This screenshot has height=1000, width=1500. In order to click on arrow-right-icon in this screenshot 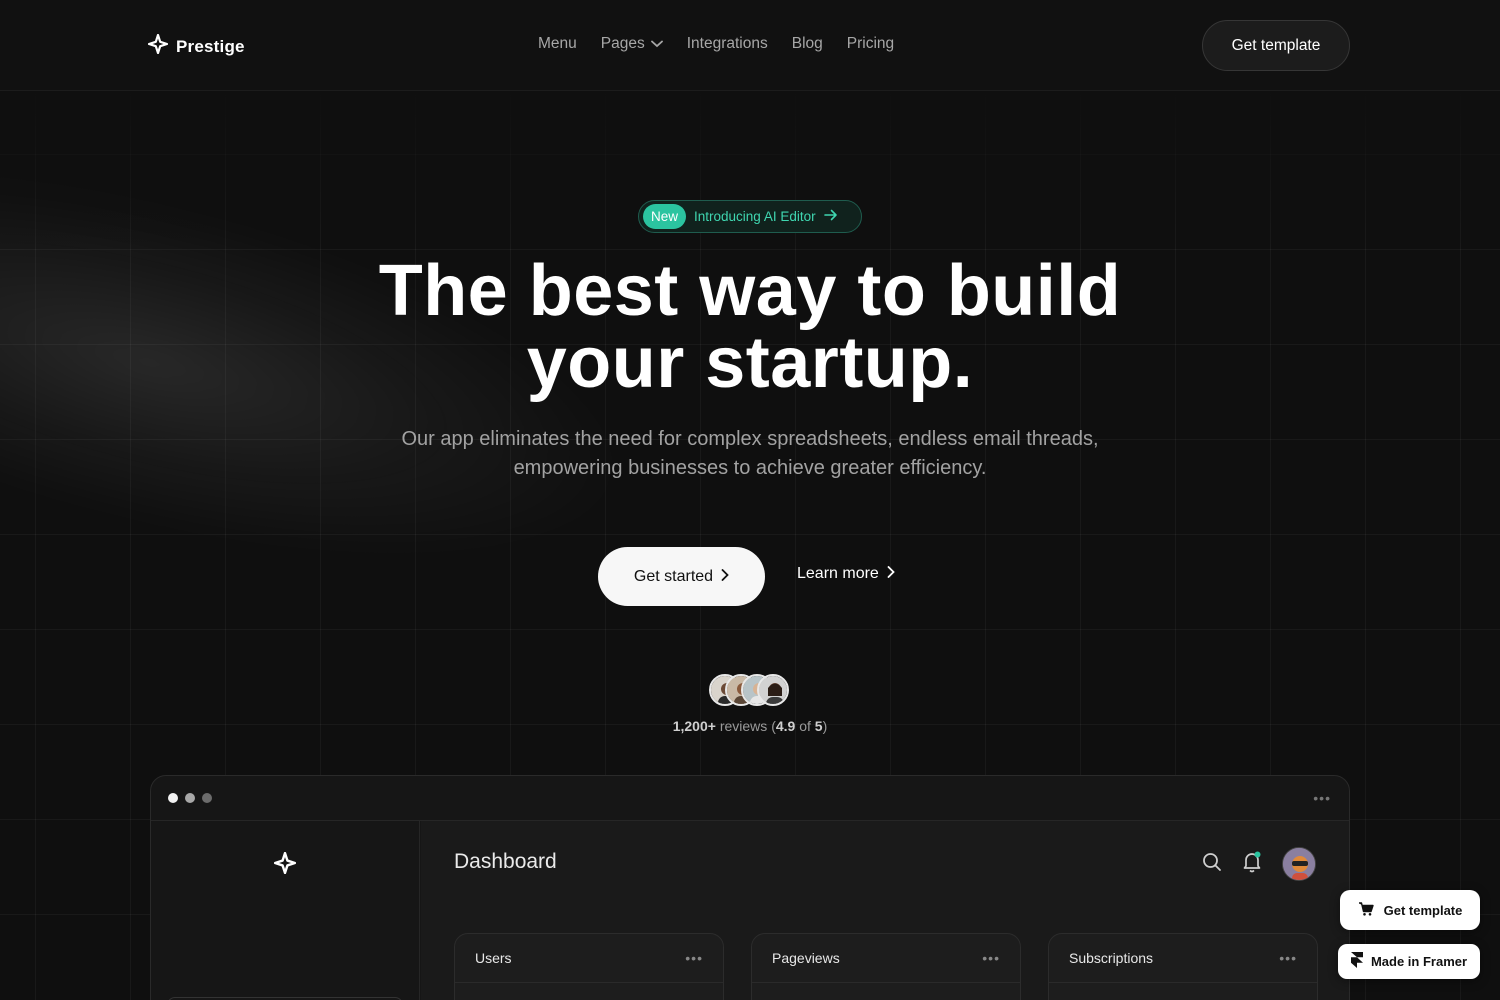, I will do `click(830, 217)`.